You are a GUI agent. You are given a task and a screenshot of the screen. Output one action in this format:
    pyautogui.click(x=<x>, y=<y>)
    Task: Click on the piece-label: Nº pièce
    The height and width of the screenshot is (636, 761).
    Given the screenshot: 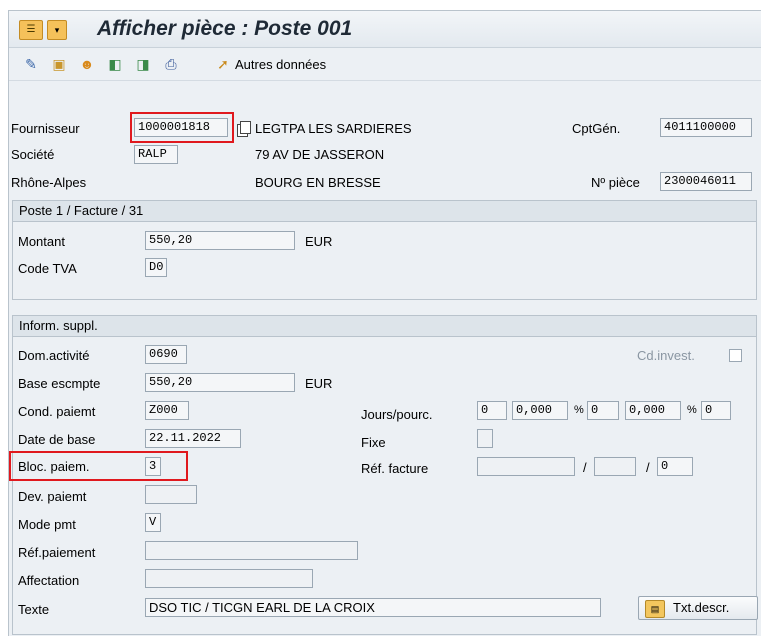 What is the action you would take?
    pyautogui.click(x=615, y=182)
    